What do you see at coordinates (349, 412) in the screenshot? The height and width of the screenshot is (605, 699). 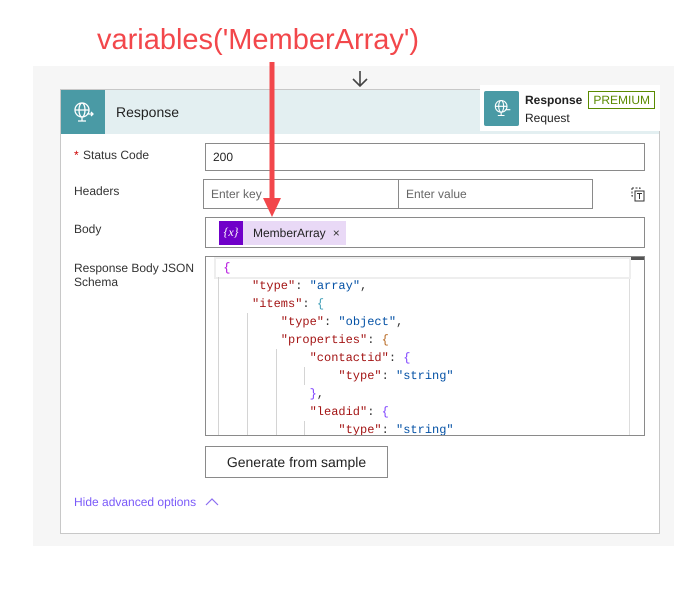 I see `code-line: "leadid": {` at bounding box center [349, 412].